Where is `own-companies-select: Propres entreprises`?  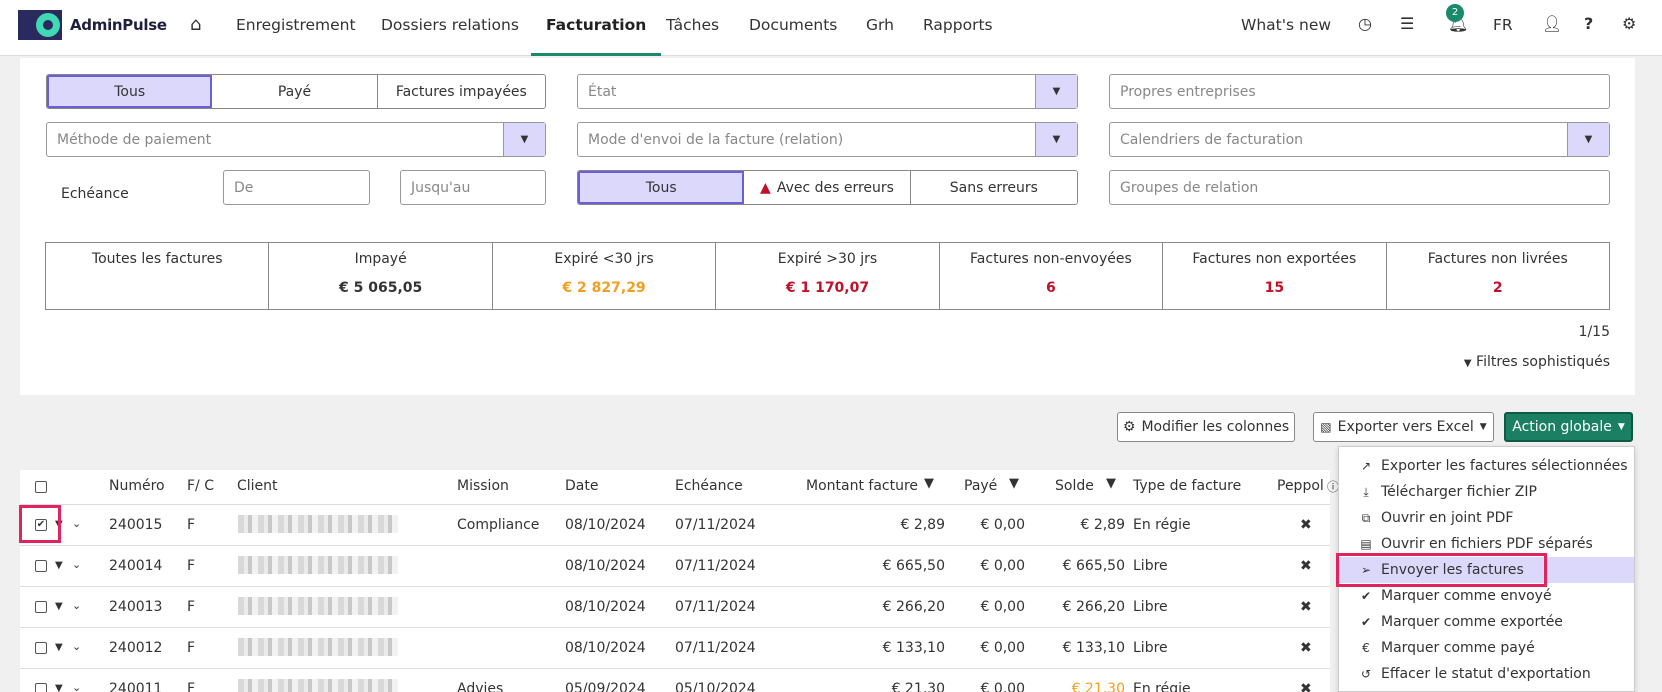
own-companies-select: Propres entreprises is located at coordinates (1359, 91).